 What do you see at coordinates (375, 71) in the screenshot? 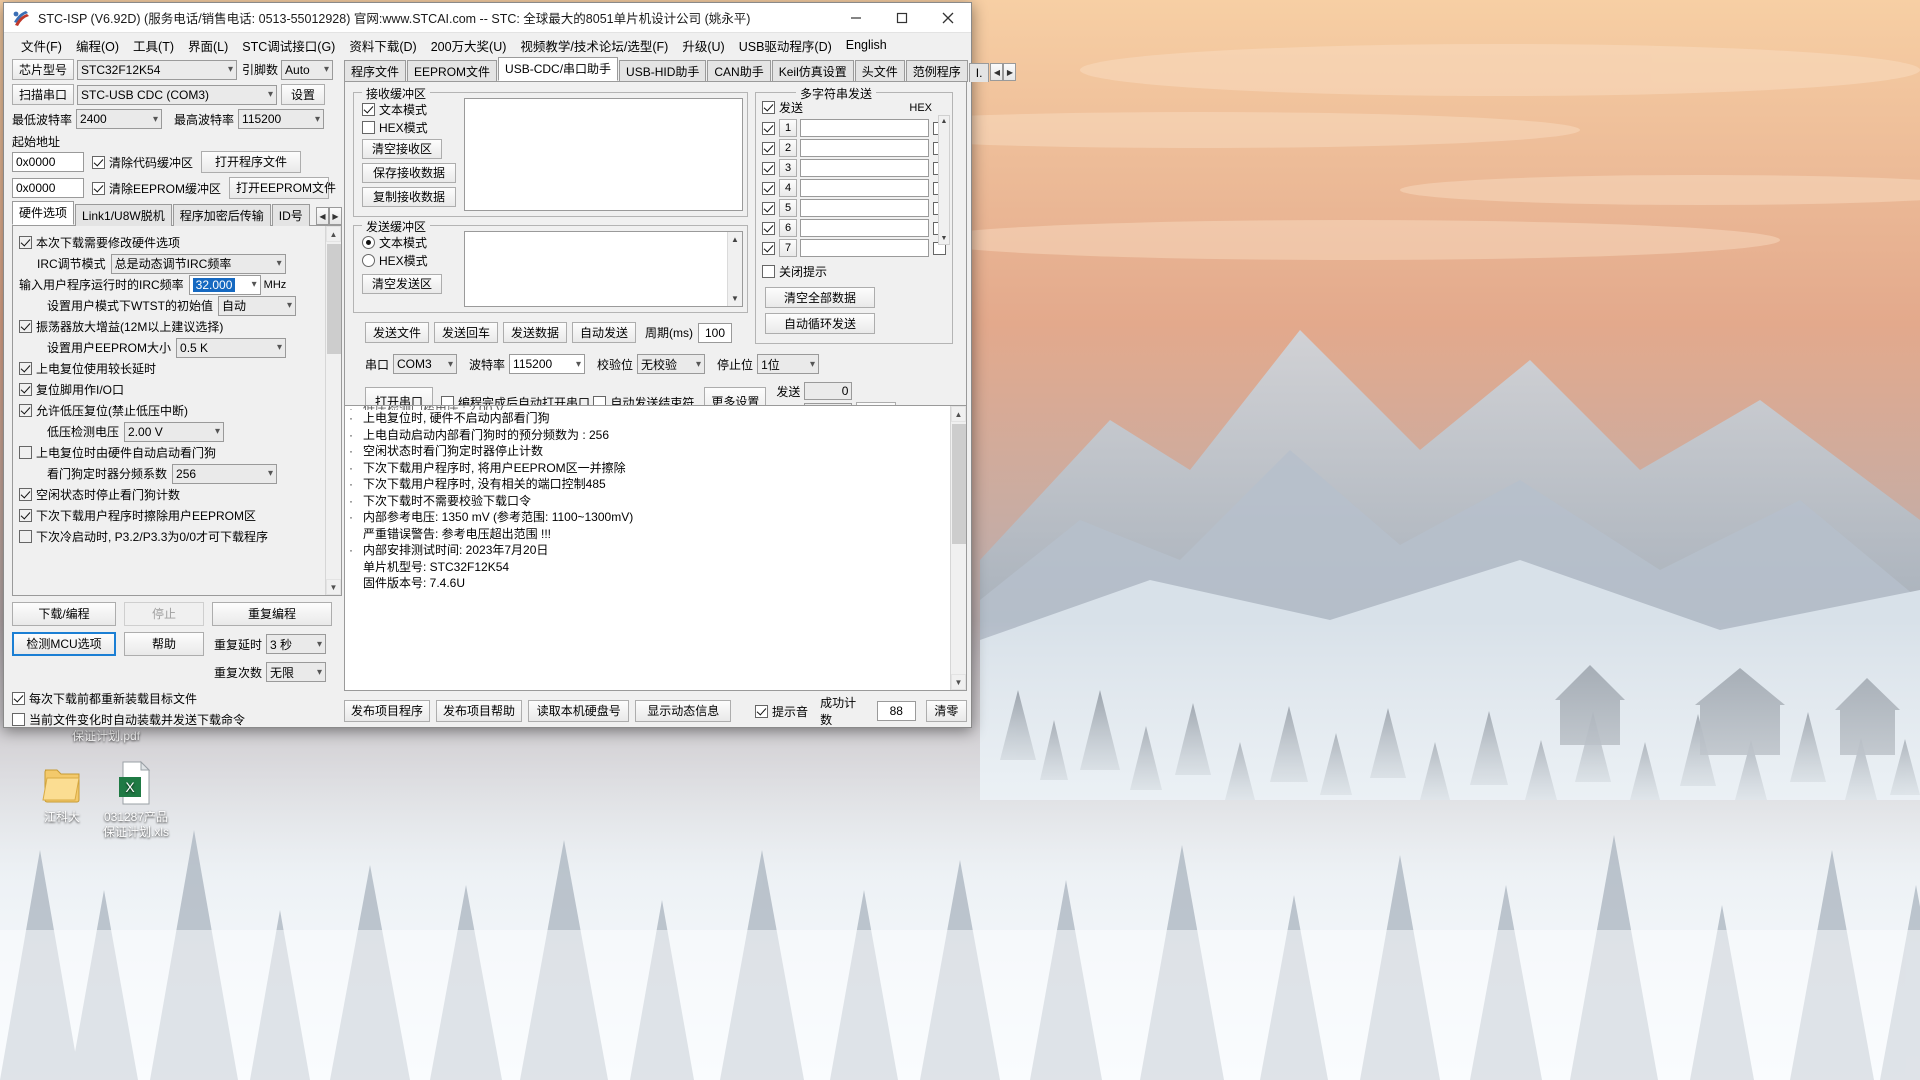
I see `right-tab-0: 程序文件` at bounding box center [375, 71].